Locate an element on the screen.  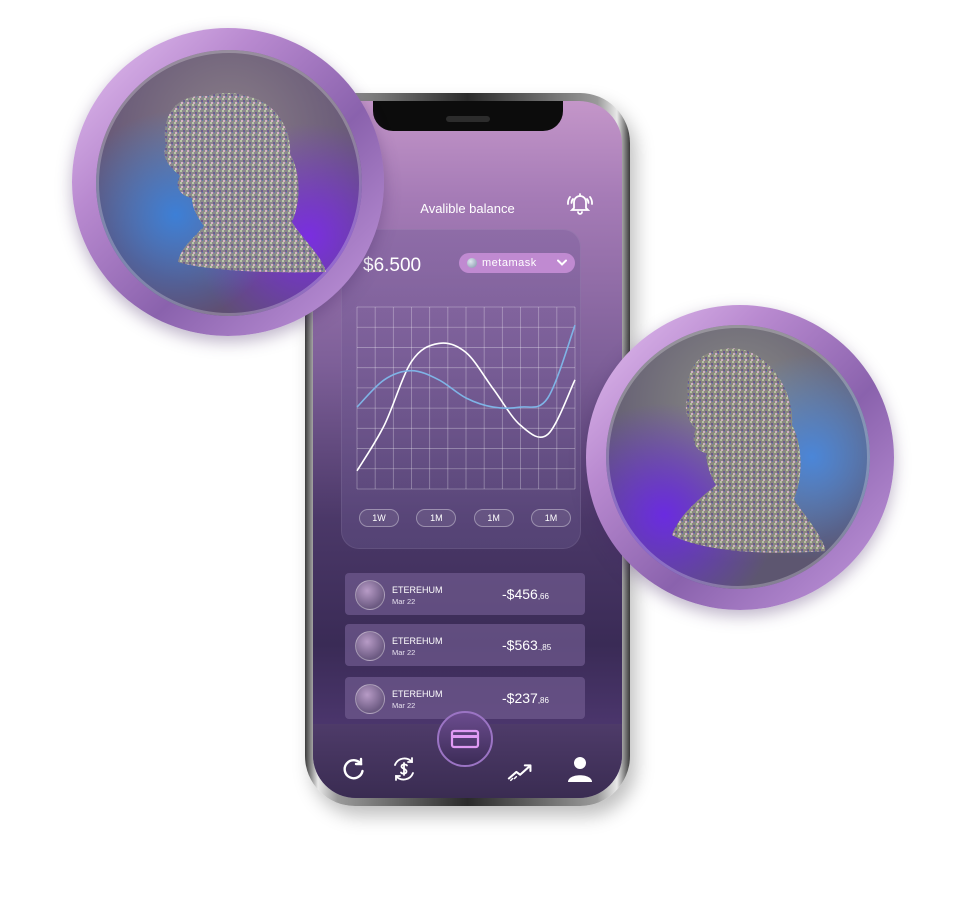
card-icon is located at coordinates (465, 739).